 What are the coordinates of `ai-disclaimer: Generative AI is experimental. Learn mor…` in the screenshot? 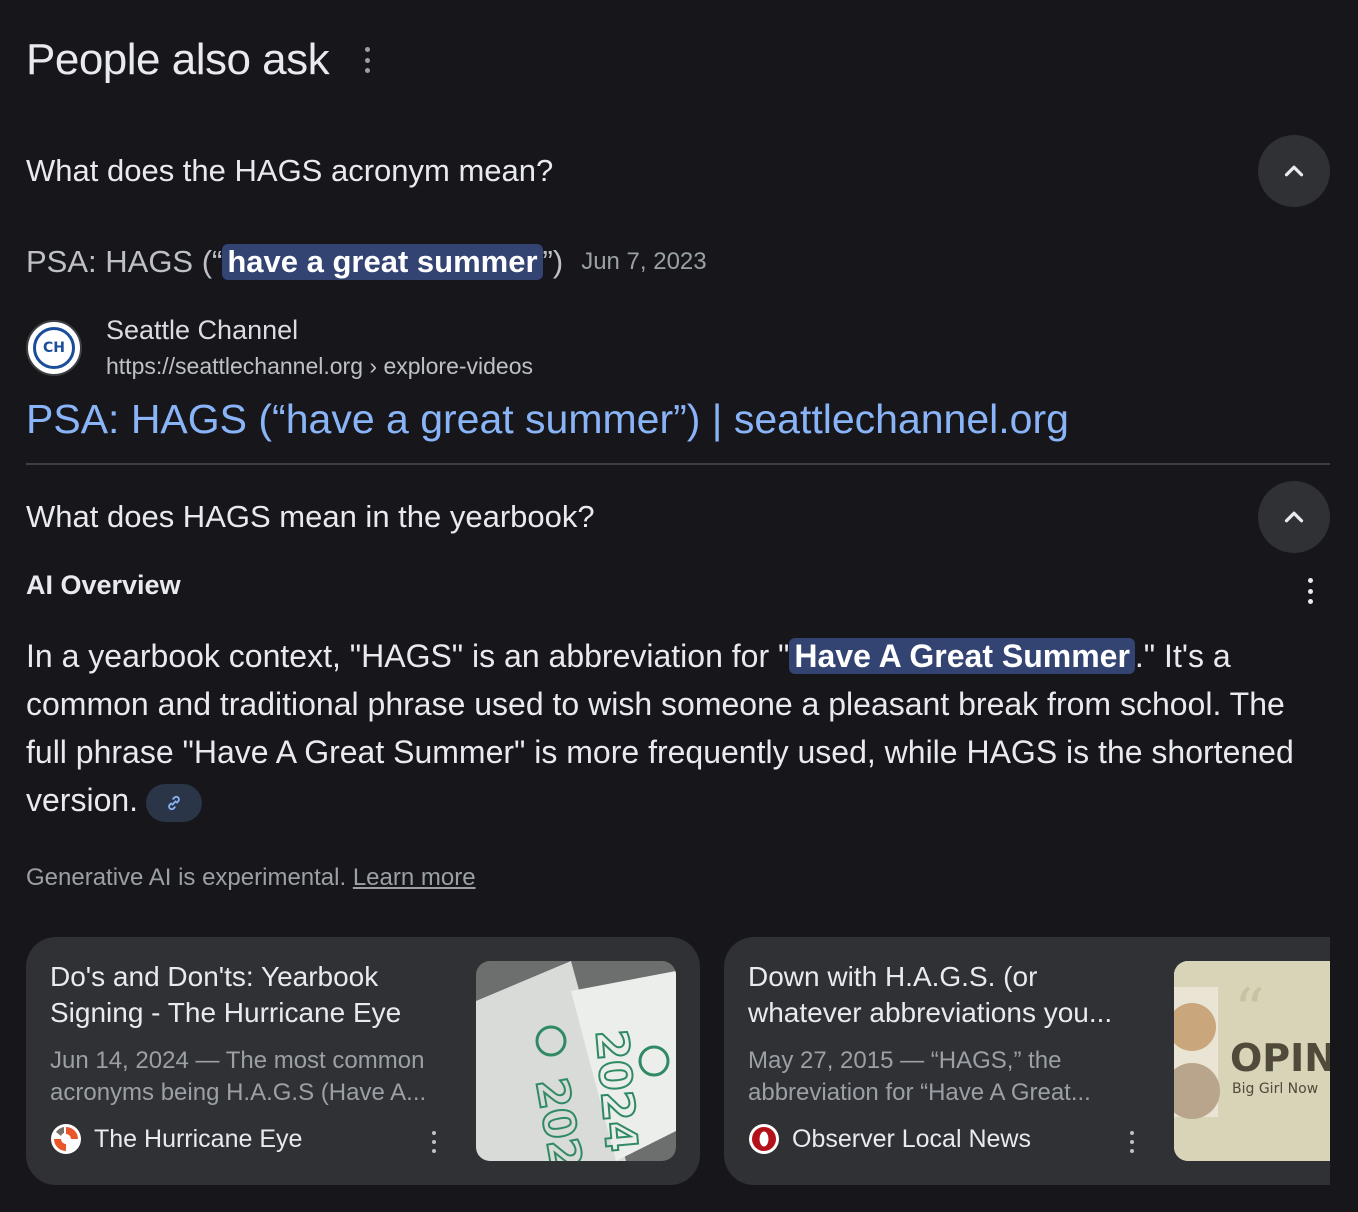 It's located at (251, 878).